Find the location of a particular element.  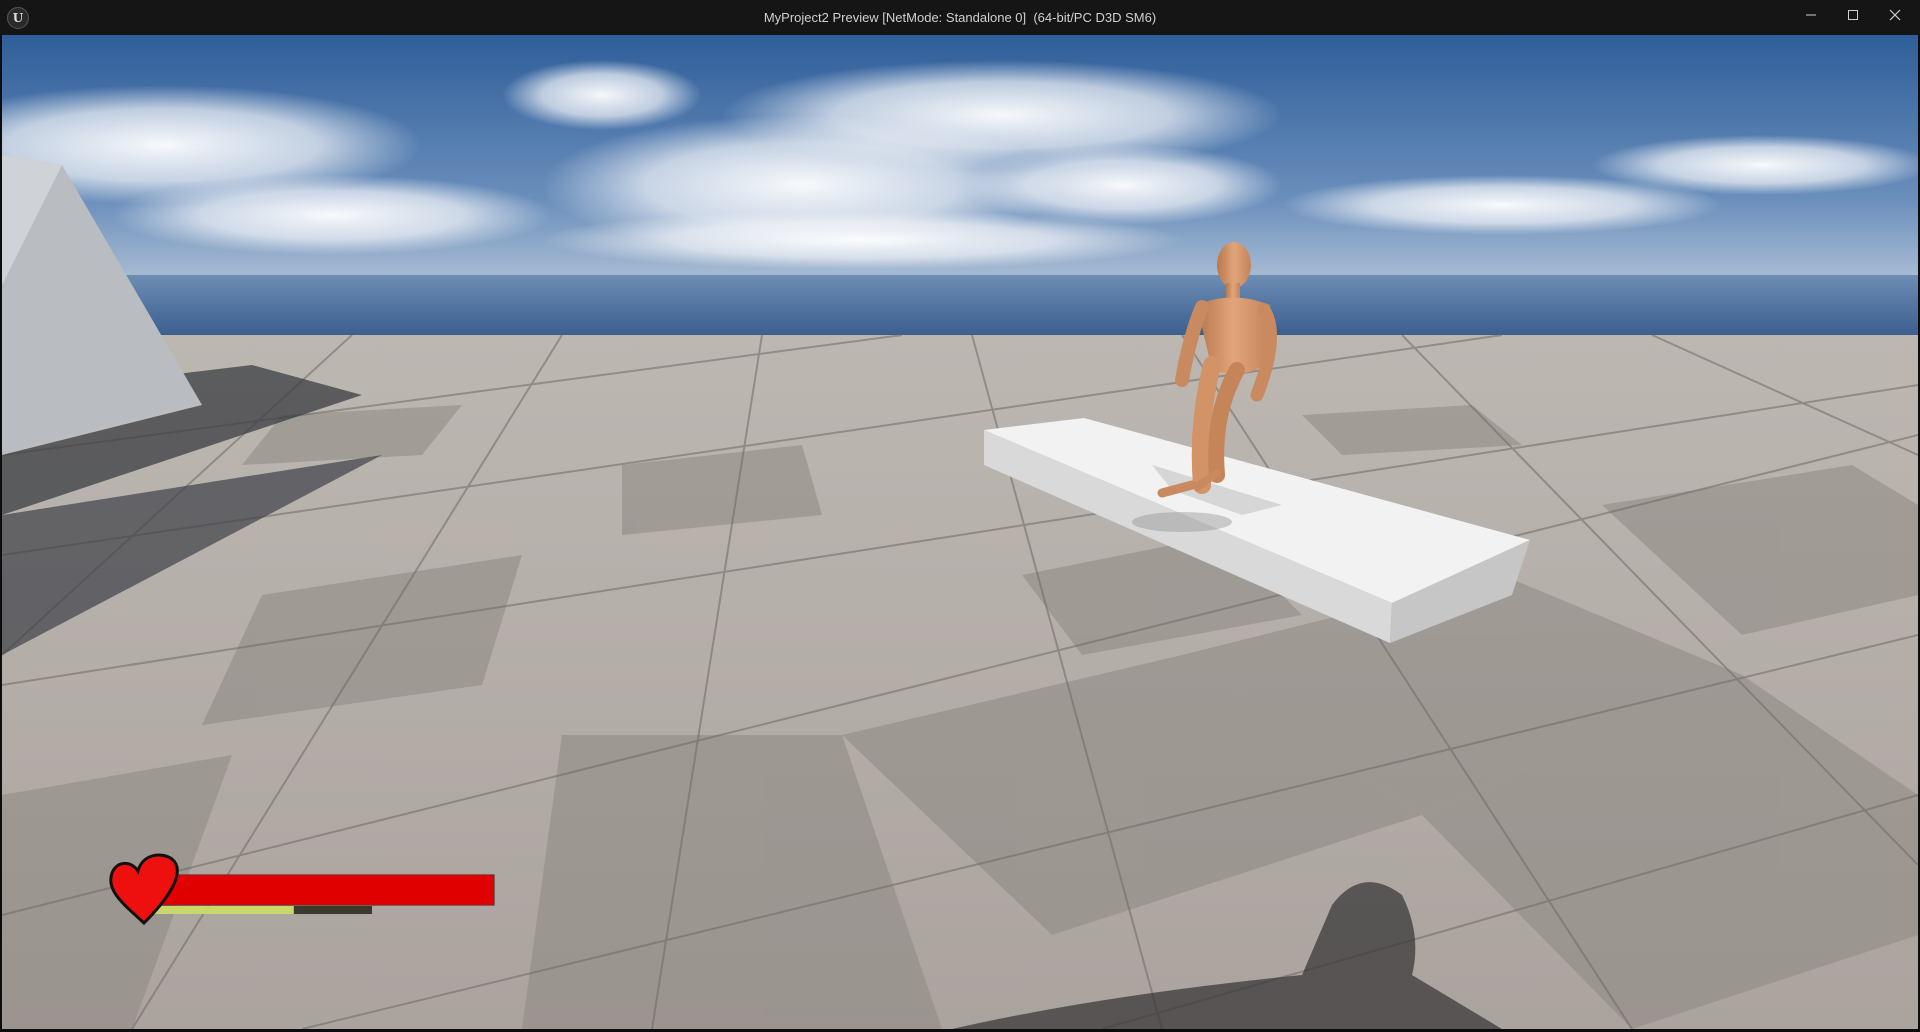

close-button is located at coordinates (1895, 15).